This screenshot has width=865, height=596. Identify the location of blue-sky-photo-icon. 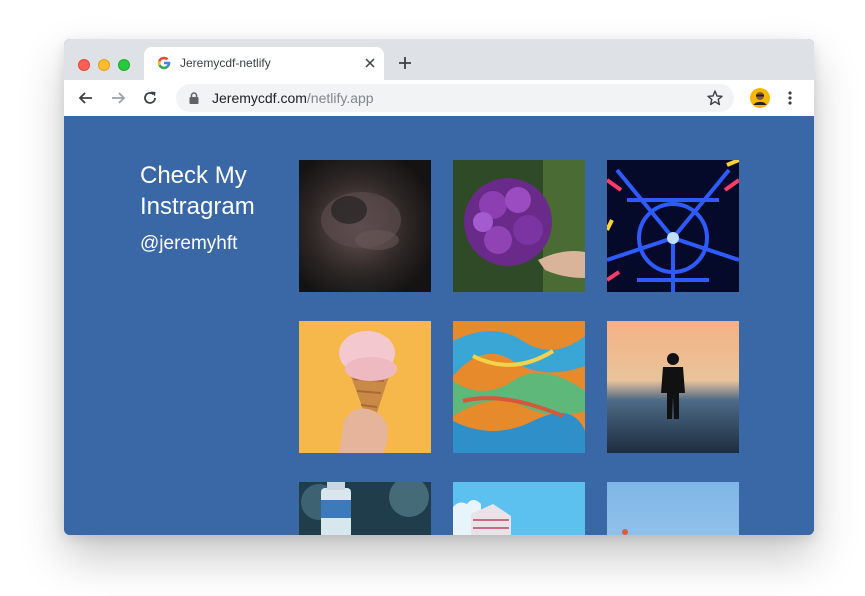
(673, 508).